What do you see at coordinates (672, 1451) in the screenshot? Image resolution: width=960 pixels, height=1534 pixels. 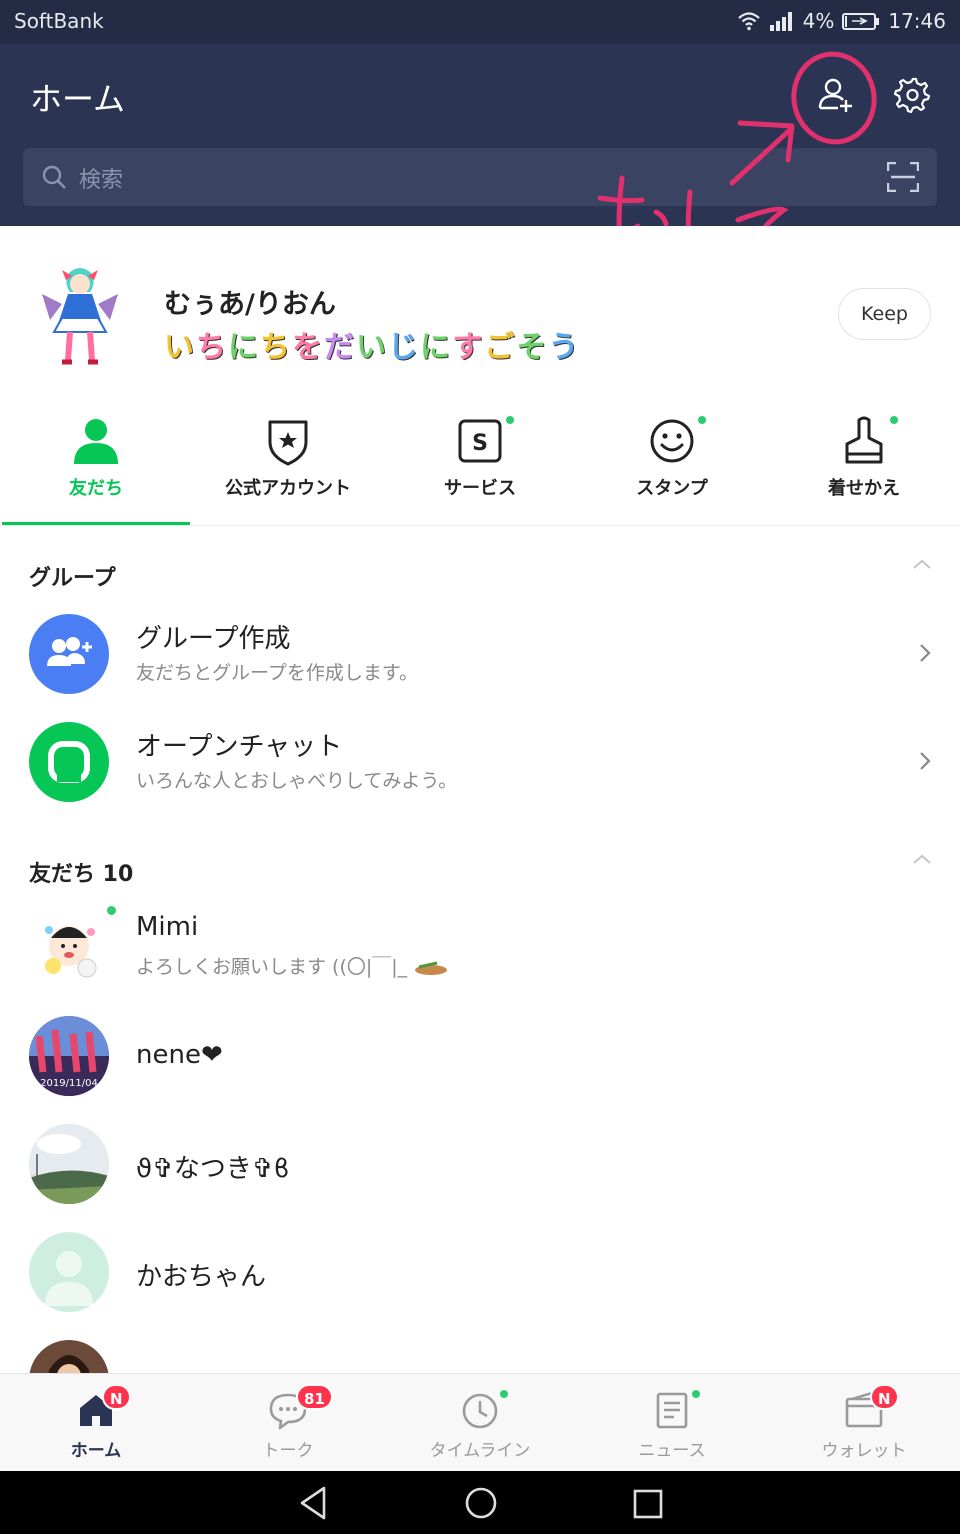 I see `nav-news-label: ニュース` at bounding box center [672, 1451].